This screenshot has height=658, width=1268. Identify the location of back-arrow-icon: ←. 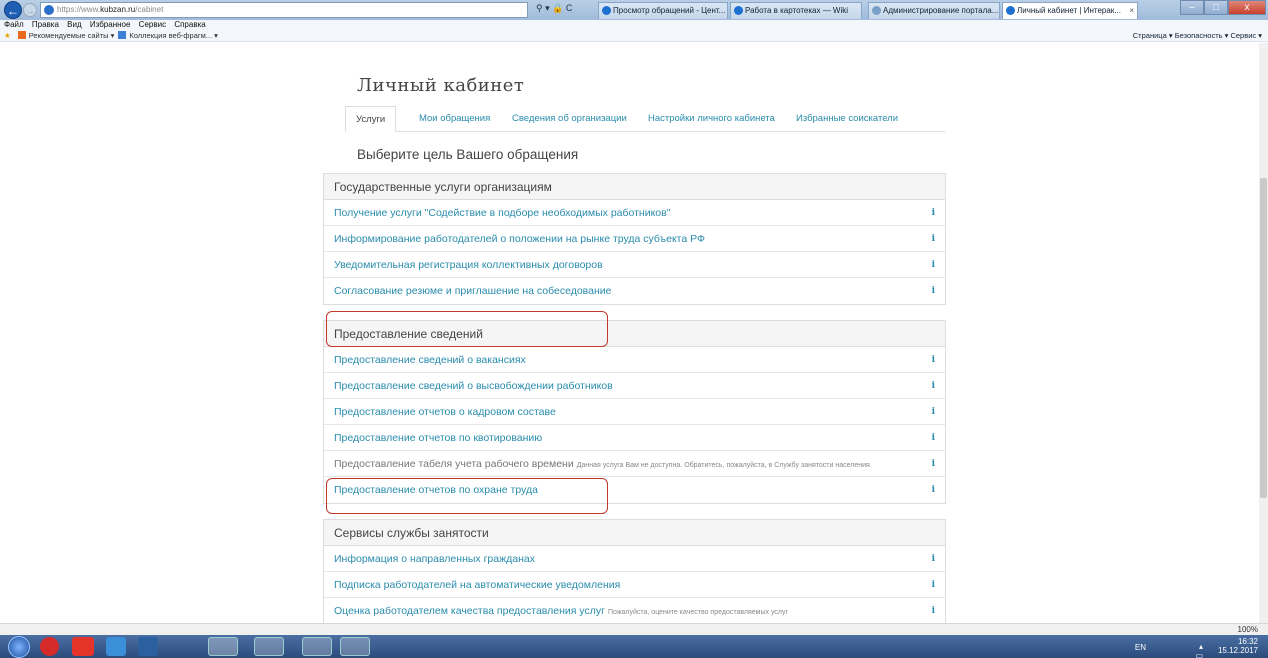
(13, 10).